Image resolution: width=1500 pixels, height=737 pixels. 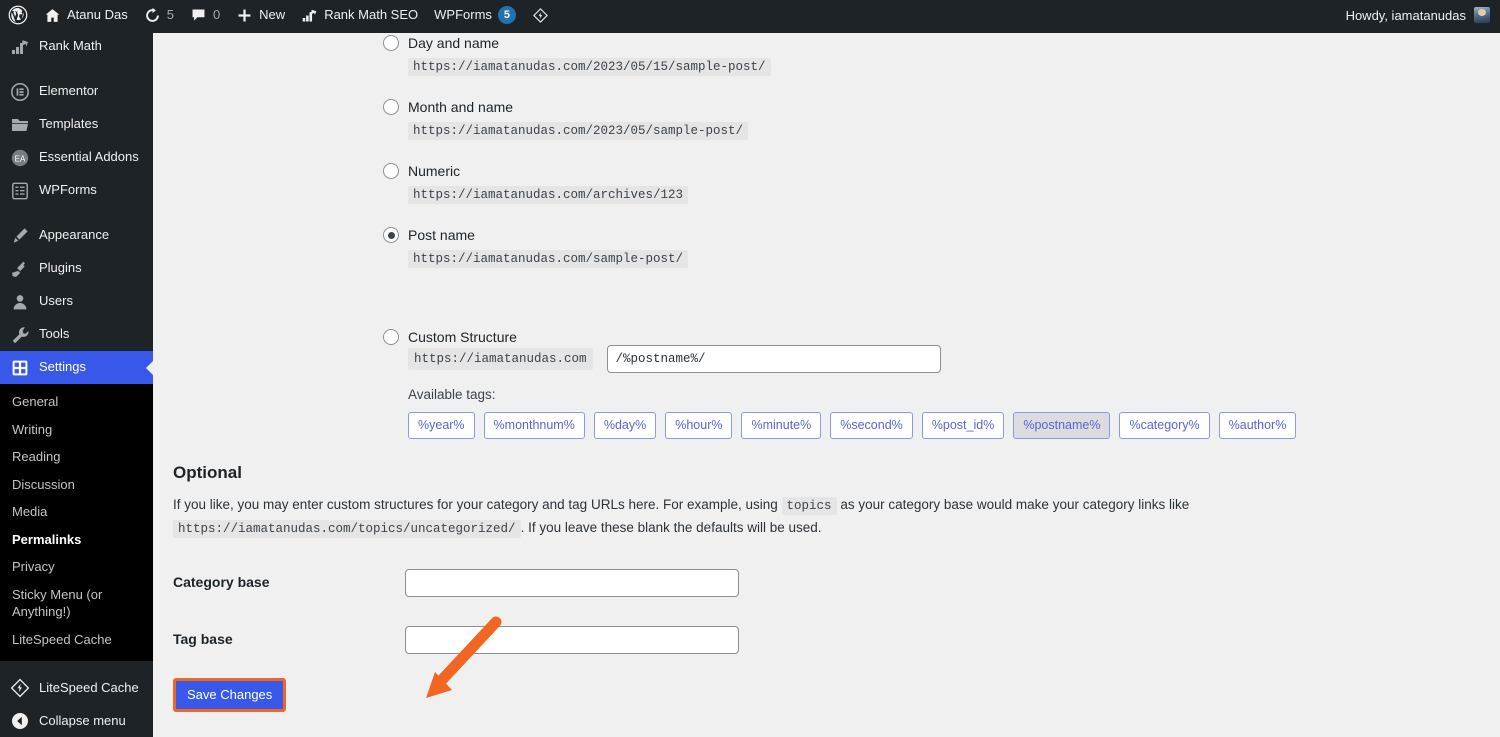 I want to click on submenu-item-sticky-menu: Sticky Menu (or Anything!), so click(x=75, y=603).